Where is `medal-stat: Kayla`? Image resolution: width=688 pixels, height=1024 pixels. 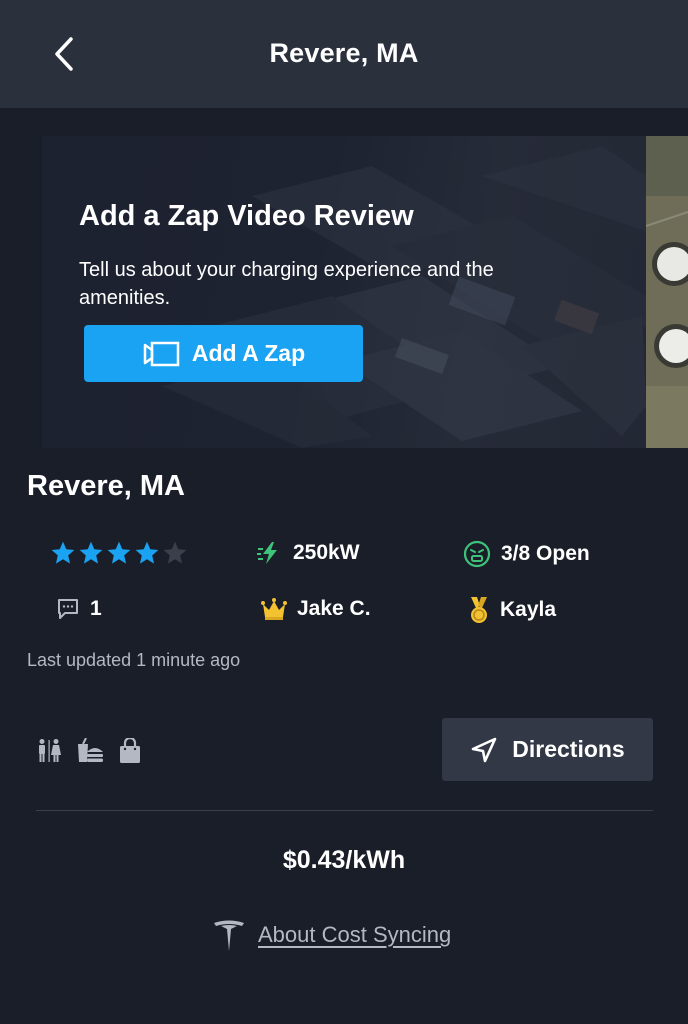 medal-stat: Kayla is located at coordinates (512, 610).